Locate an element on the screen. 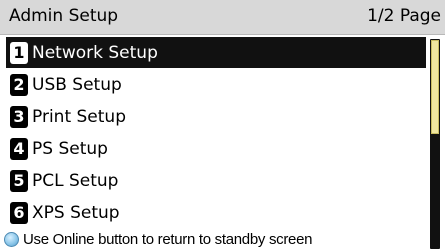 The width and height of the screenshot is (445, 249). menu-item-label: USB Setup is located at coordinates (77, 84).